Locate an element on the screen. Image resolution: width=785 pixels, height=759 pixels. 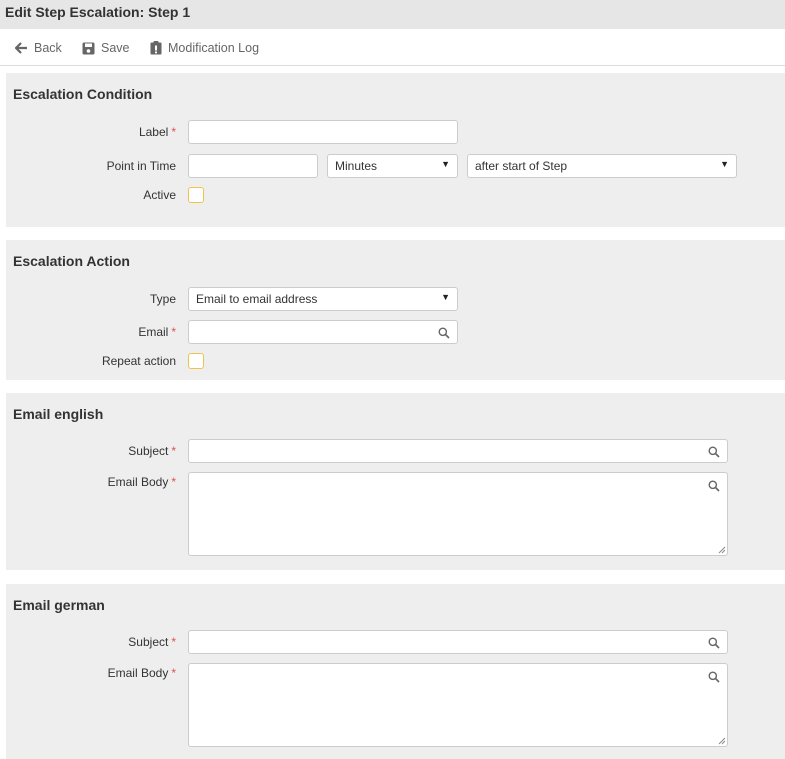
subject-input-english is located at coordinates (458, 451).